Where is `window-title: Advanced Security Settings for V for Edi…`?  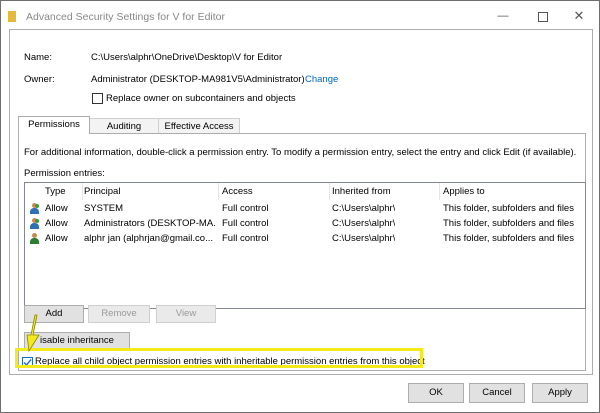
window-title: Advanced Security Settings for V for Edi… is located at coordinates (126, 17).